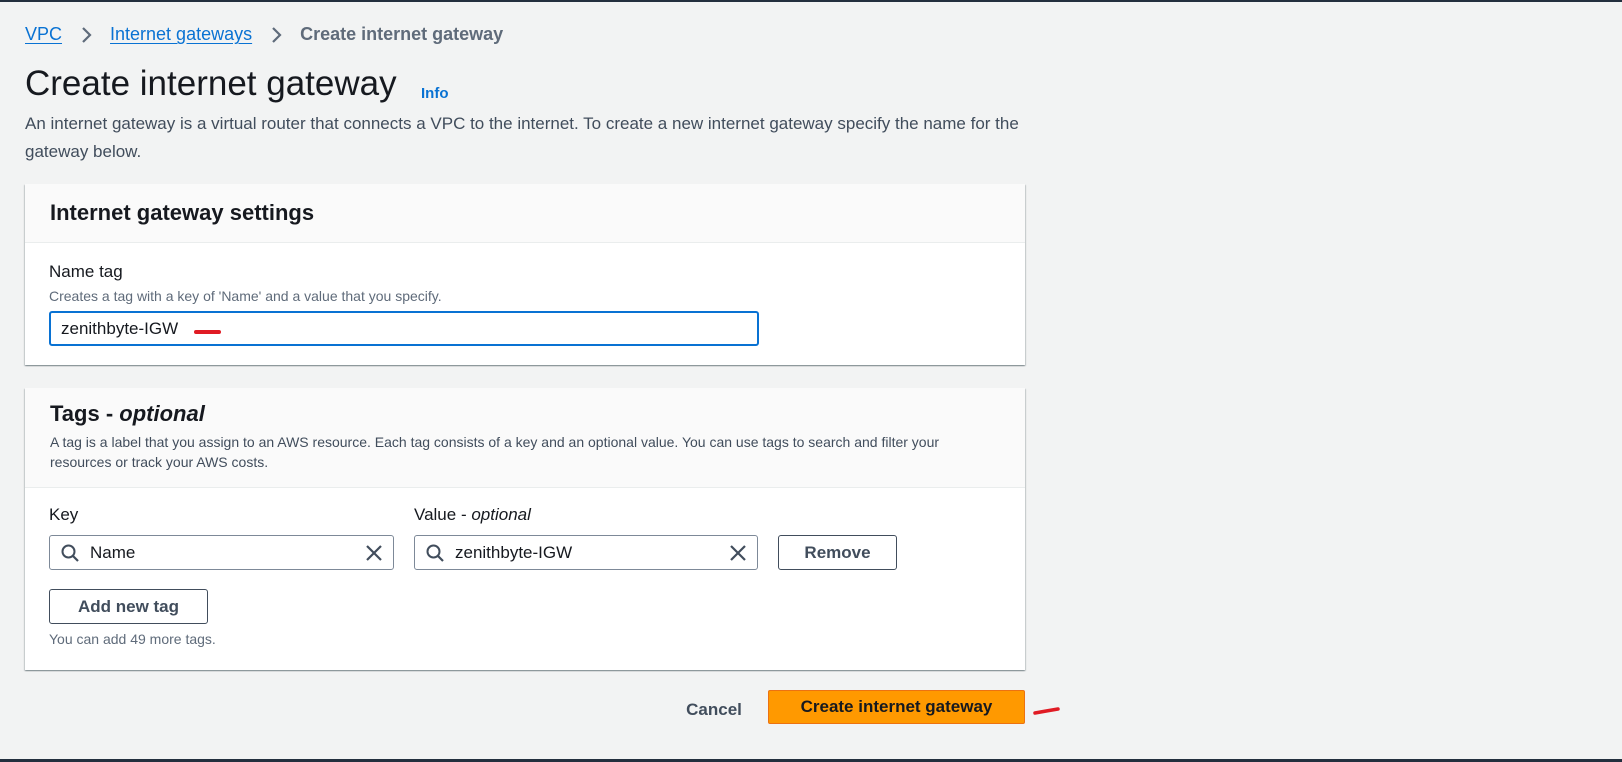 The width and height of the screenshot is (1622, 762). What do you see at coordinates (182, 212) in the screenshot?
I see `panel-title: Internet gateway settings` at bounding box center [182, 212].